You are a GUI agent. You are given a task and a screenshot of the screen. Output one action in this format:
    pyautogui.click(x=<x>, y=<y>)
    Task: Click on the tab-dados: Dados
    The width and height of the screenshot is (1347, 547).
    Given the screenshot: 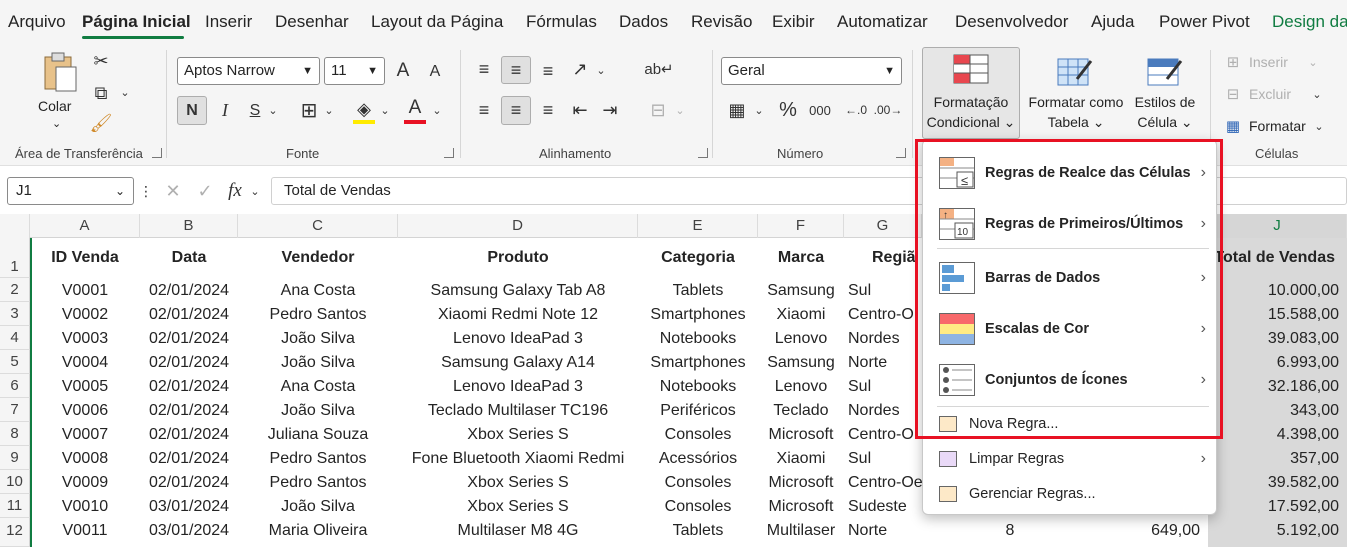 What is the action you would take?
    pyautogui.click(x=643, y=22)
    